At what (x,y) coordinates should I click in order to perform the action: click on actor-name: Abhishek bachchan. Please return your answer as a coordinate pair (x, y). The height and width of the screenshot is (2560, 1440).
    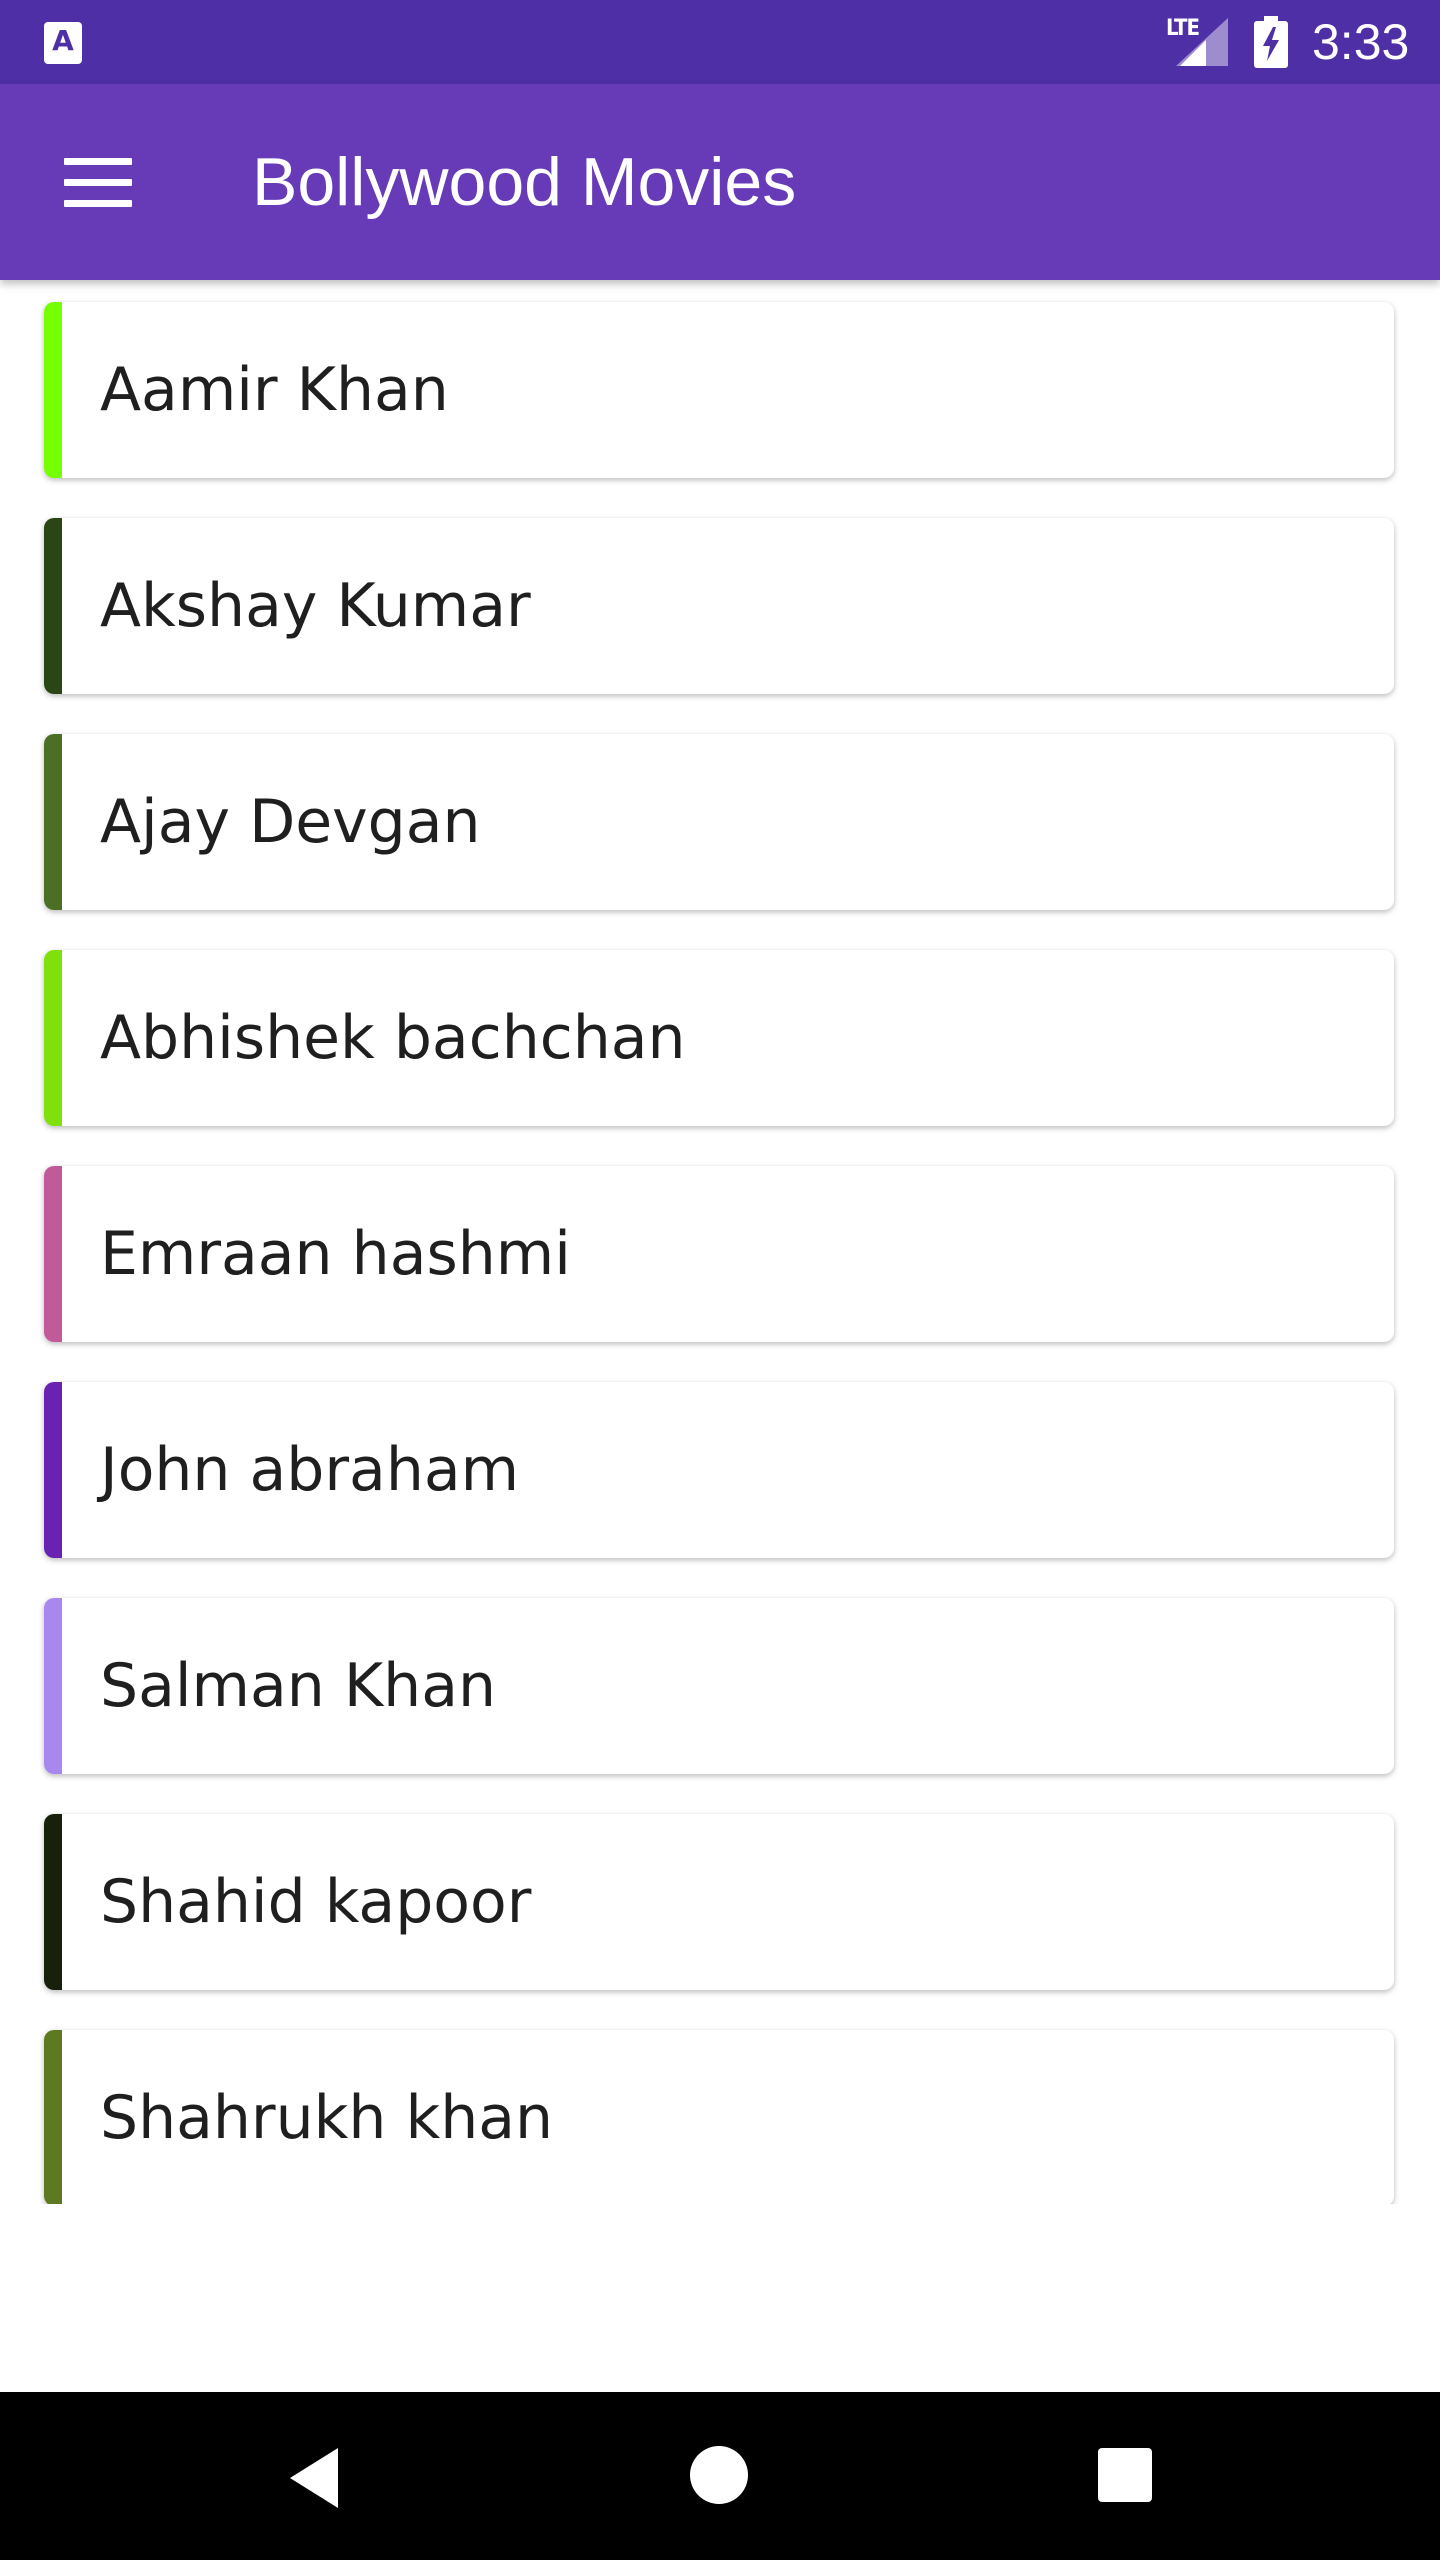
    Looking at the image, I should click on (393, 1038).